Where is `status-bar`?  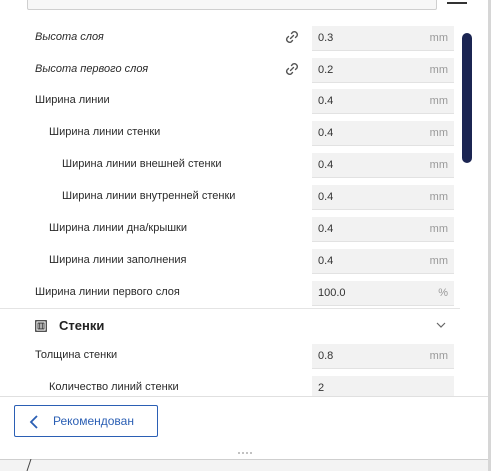
status-bar is located at coordinates (244, 465).